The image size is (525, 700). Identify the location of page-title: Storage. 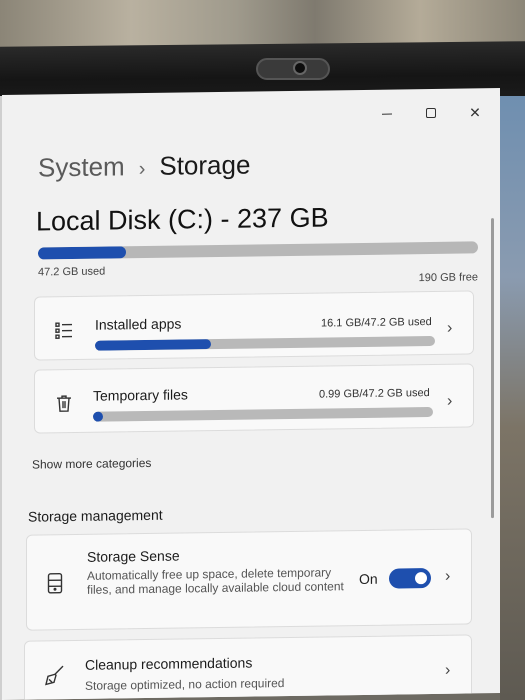
(205, 165).